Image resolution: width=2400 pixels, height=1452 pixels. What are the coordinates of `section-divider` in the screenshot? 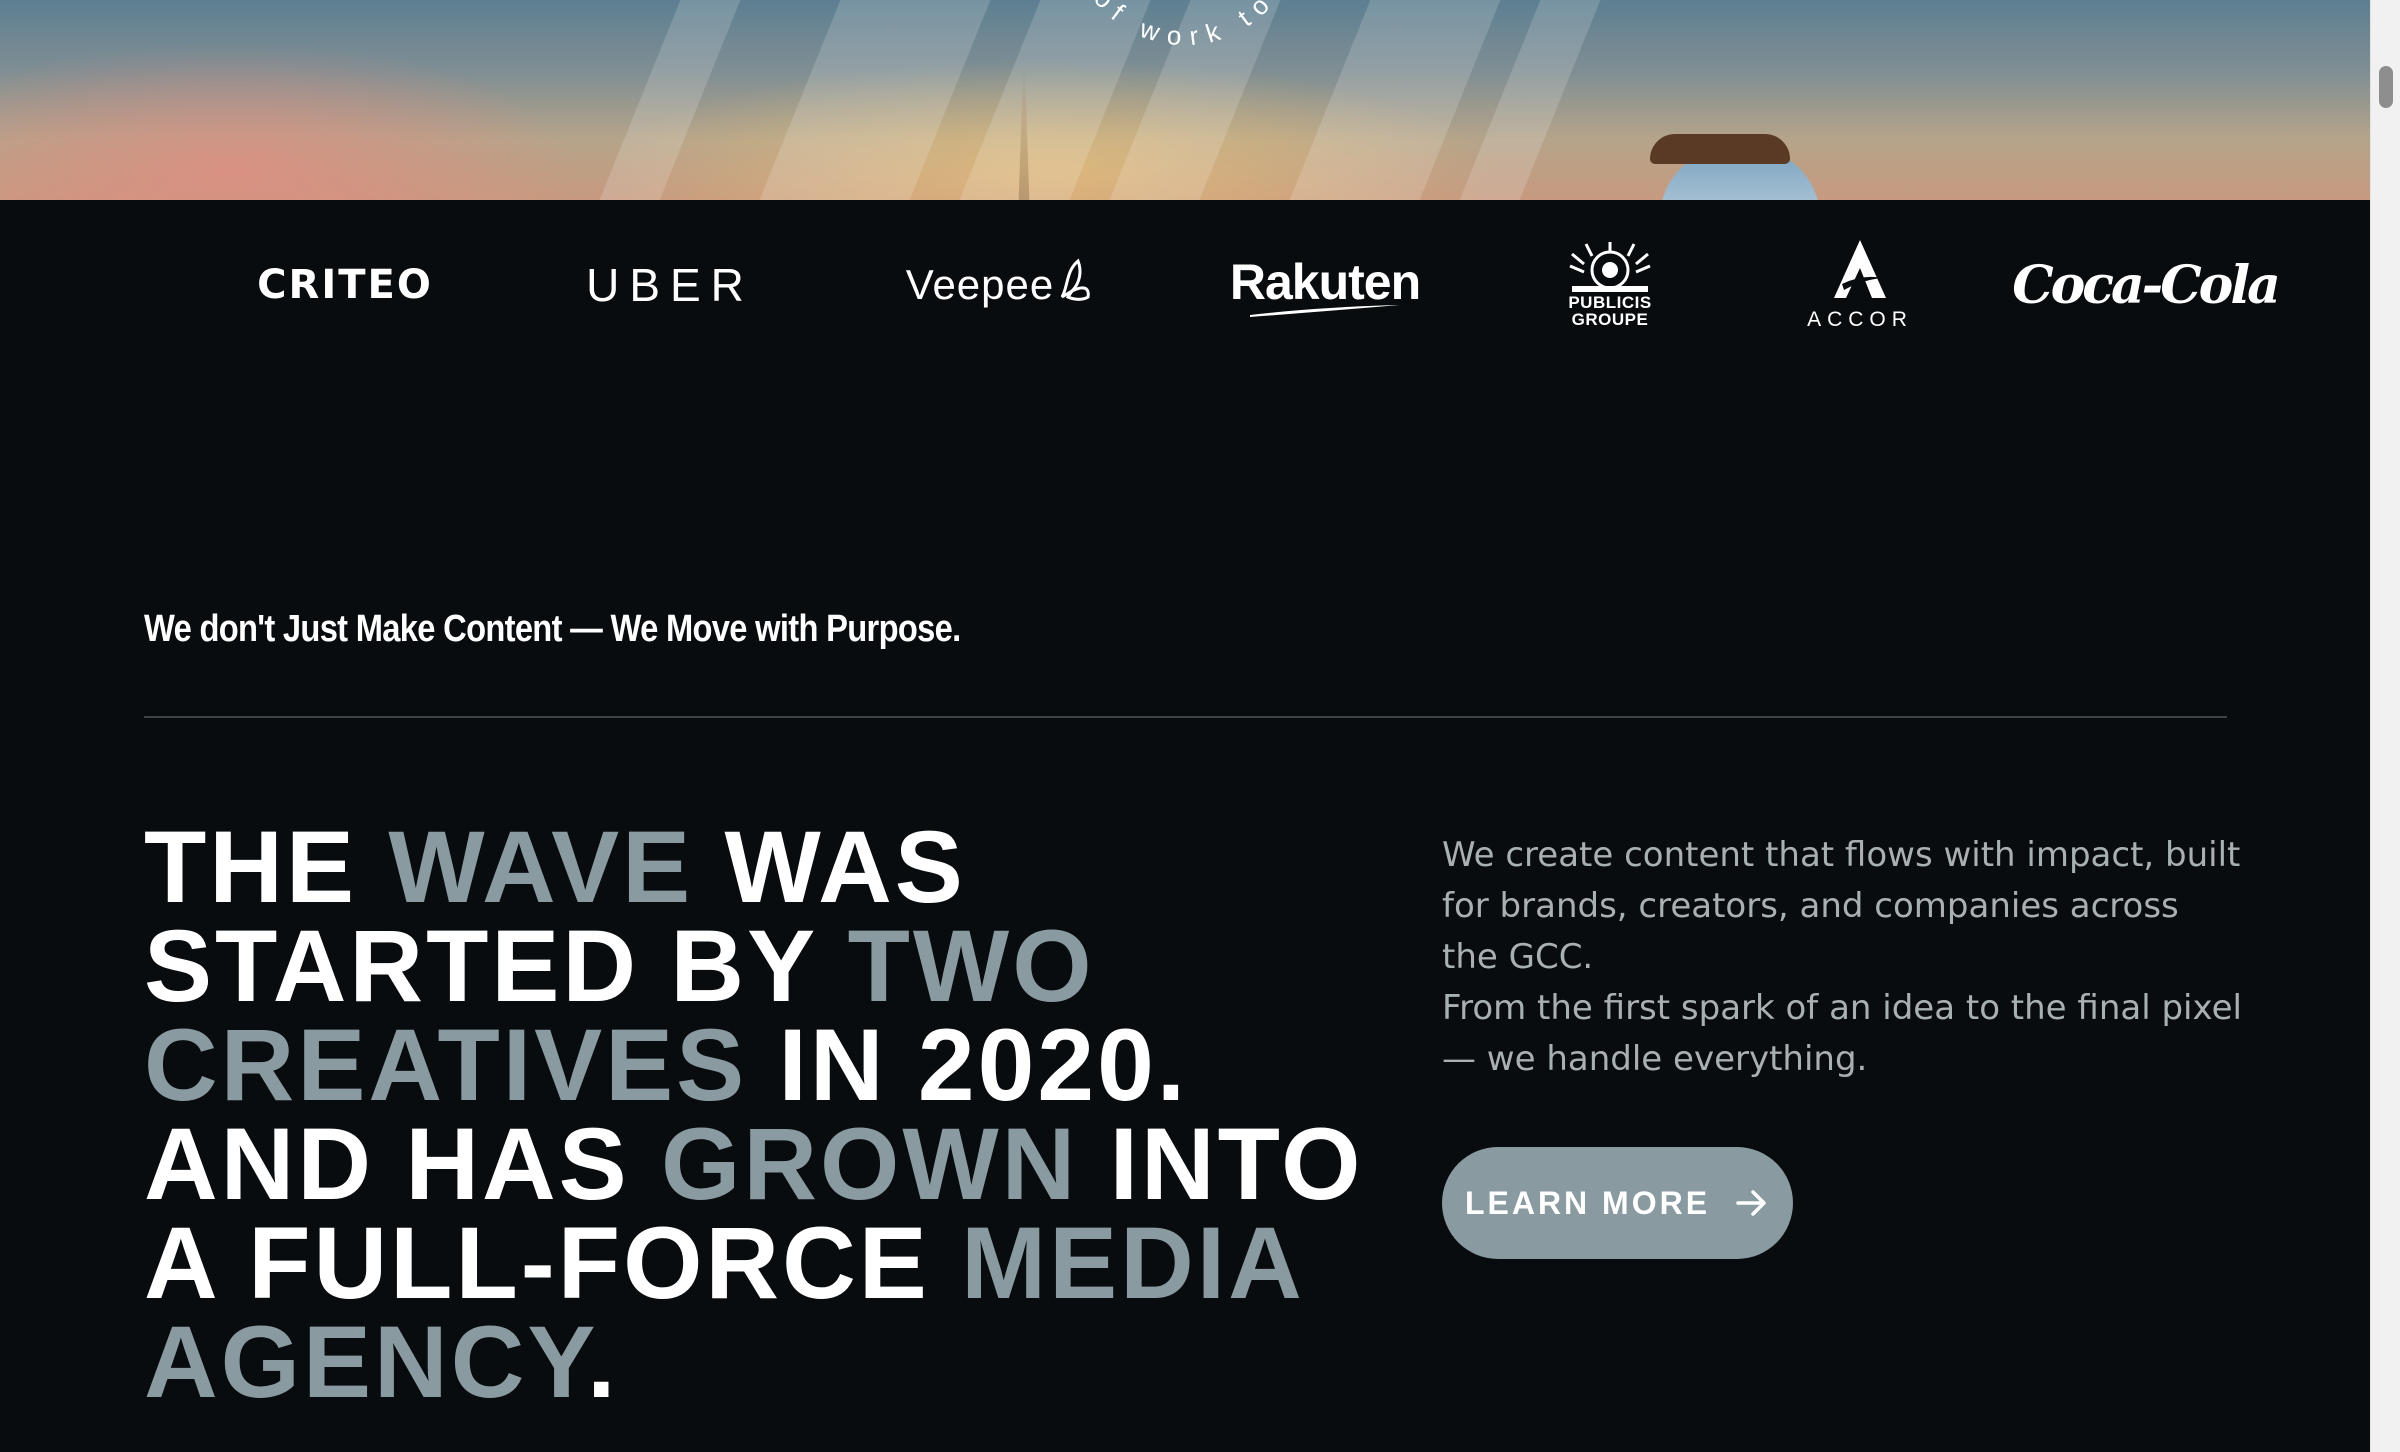 It's located at (1185, 717).